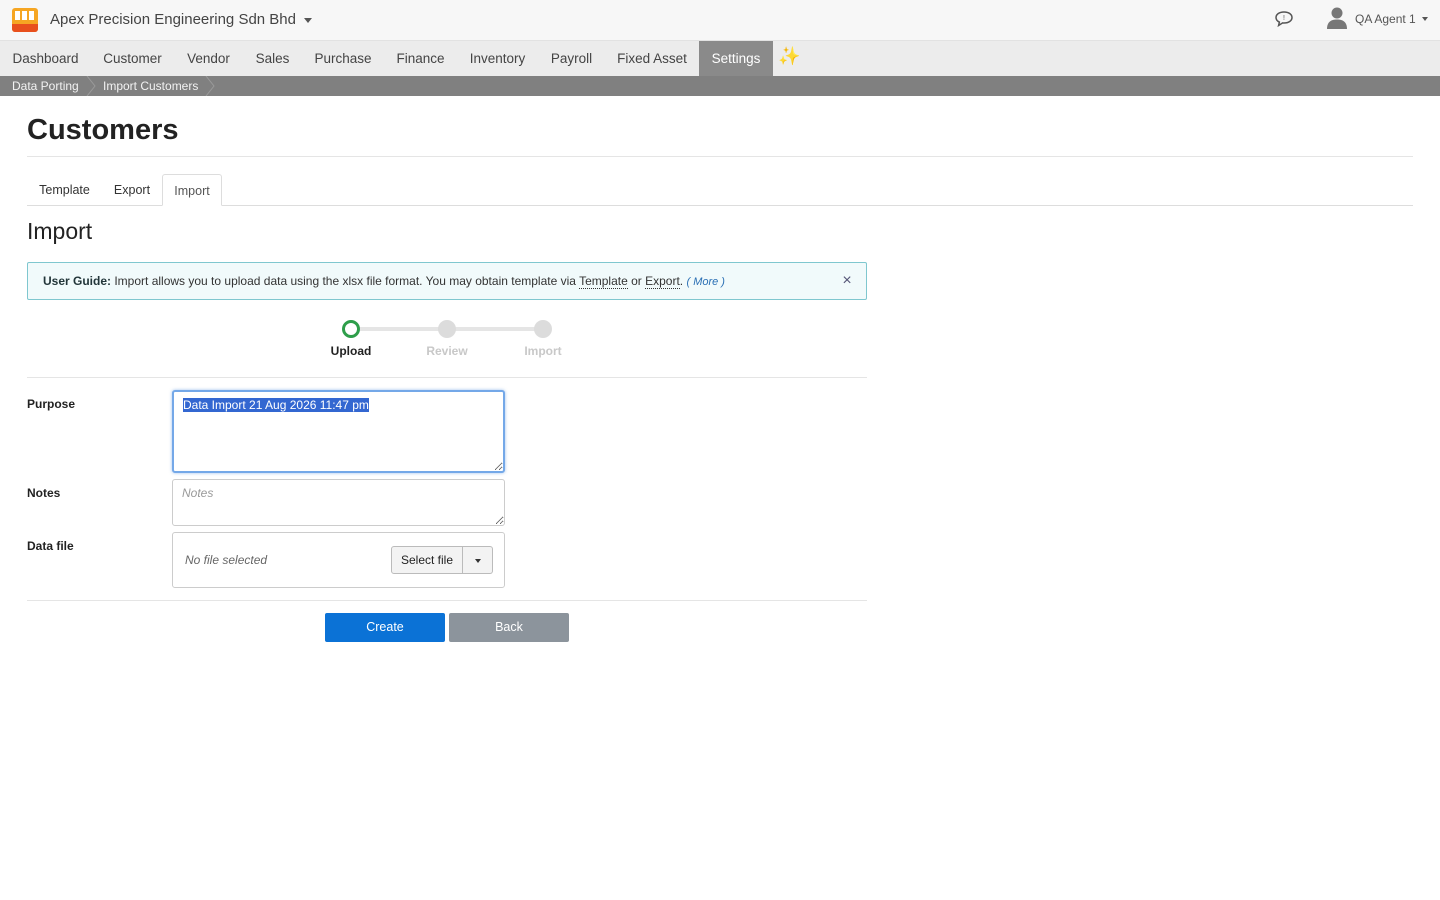  I want to click on breadcrumb: Data Porting Import Customers, so click(720, 86).